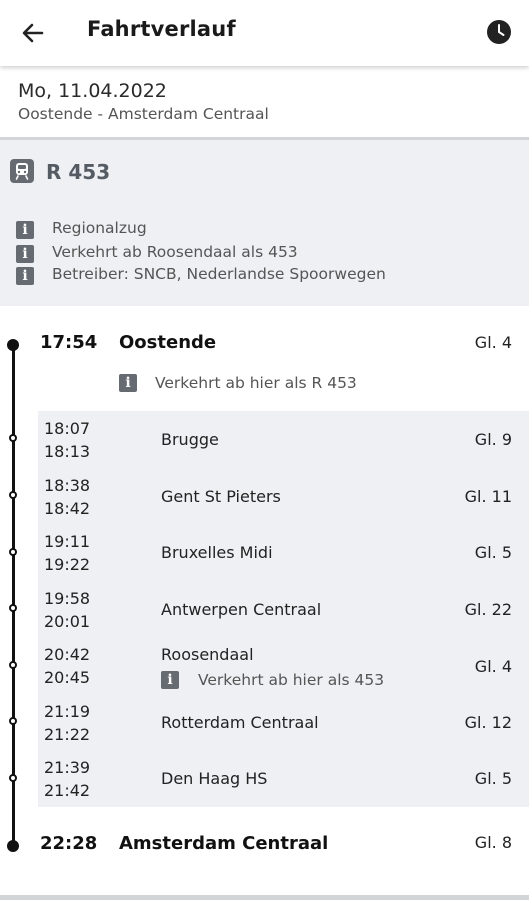 The image size is (529, 900). What do you see at coordinates (283, 439) in the screenshot?
I see `list-item: 18:07 18:13 Brugge Gl. 9` at bounding box center [283, 439].